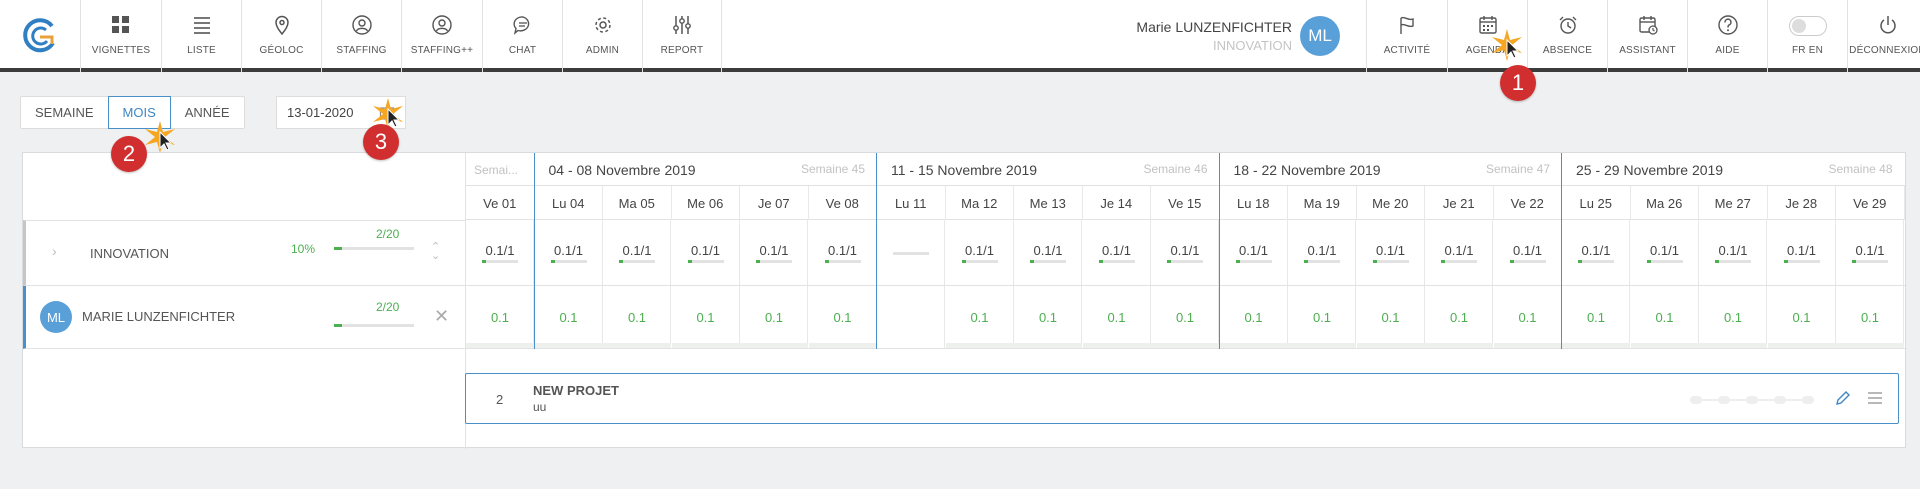 The width and height of the screenshot is (1920, 489). Describe the element at coordinates (964, 169) in the screenshot. I see `week-label: 11 - 15 Novembre 2019` at that location.